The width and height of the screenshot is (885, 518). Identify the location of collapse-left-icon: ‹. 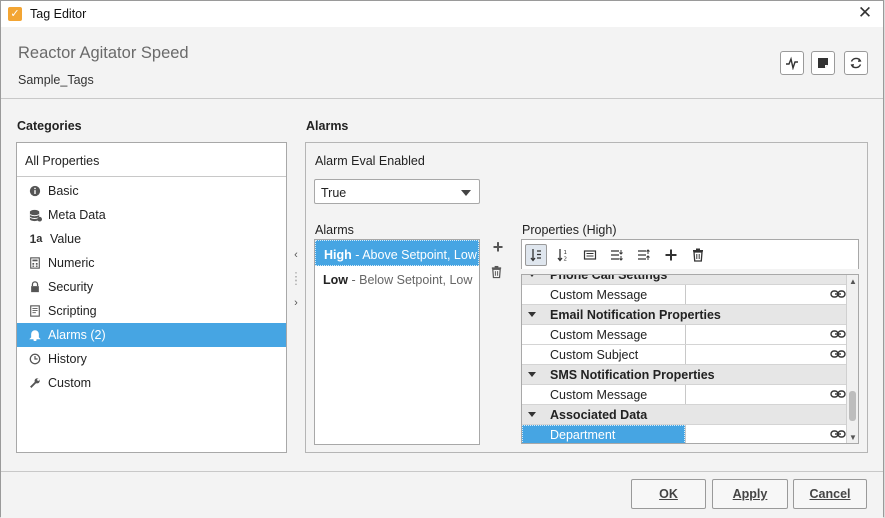
(296, 255).